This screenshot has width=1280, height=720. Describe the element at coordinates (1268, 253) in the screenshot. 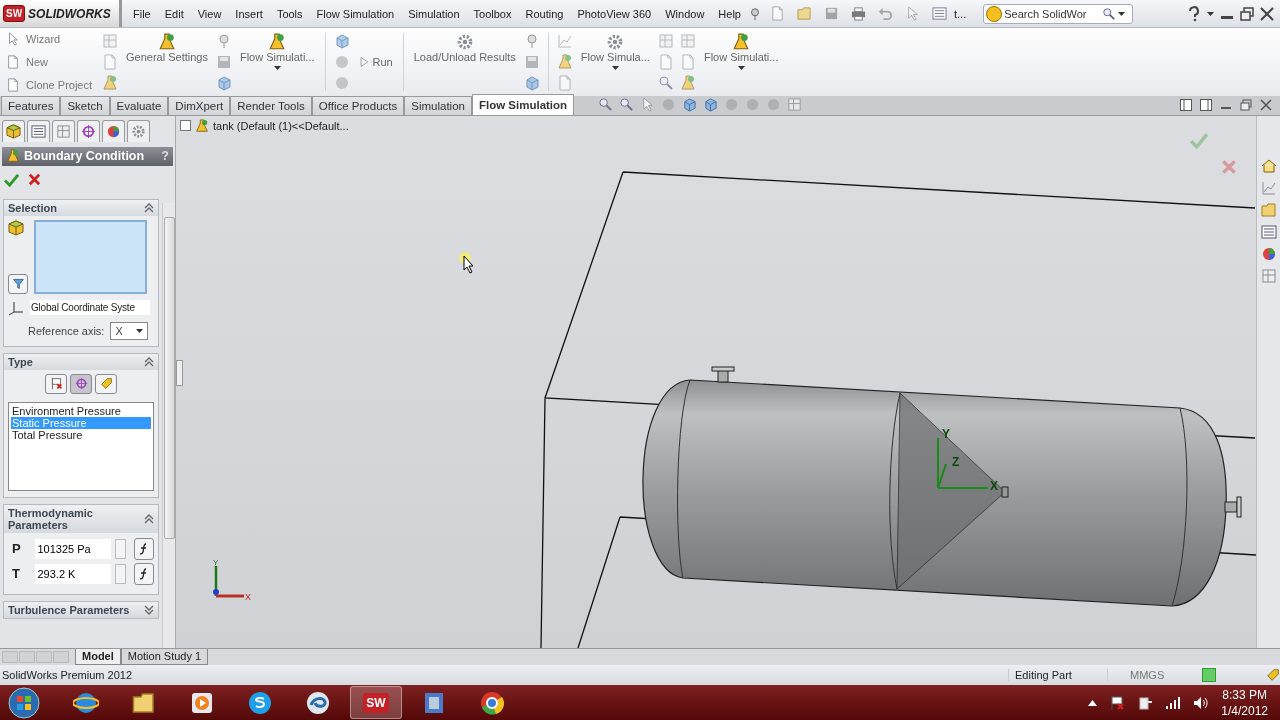

I see `color-wheel-icon` at that location.